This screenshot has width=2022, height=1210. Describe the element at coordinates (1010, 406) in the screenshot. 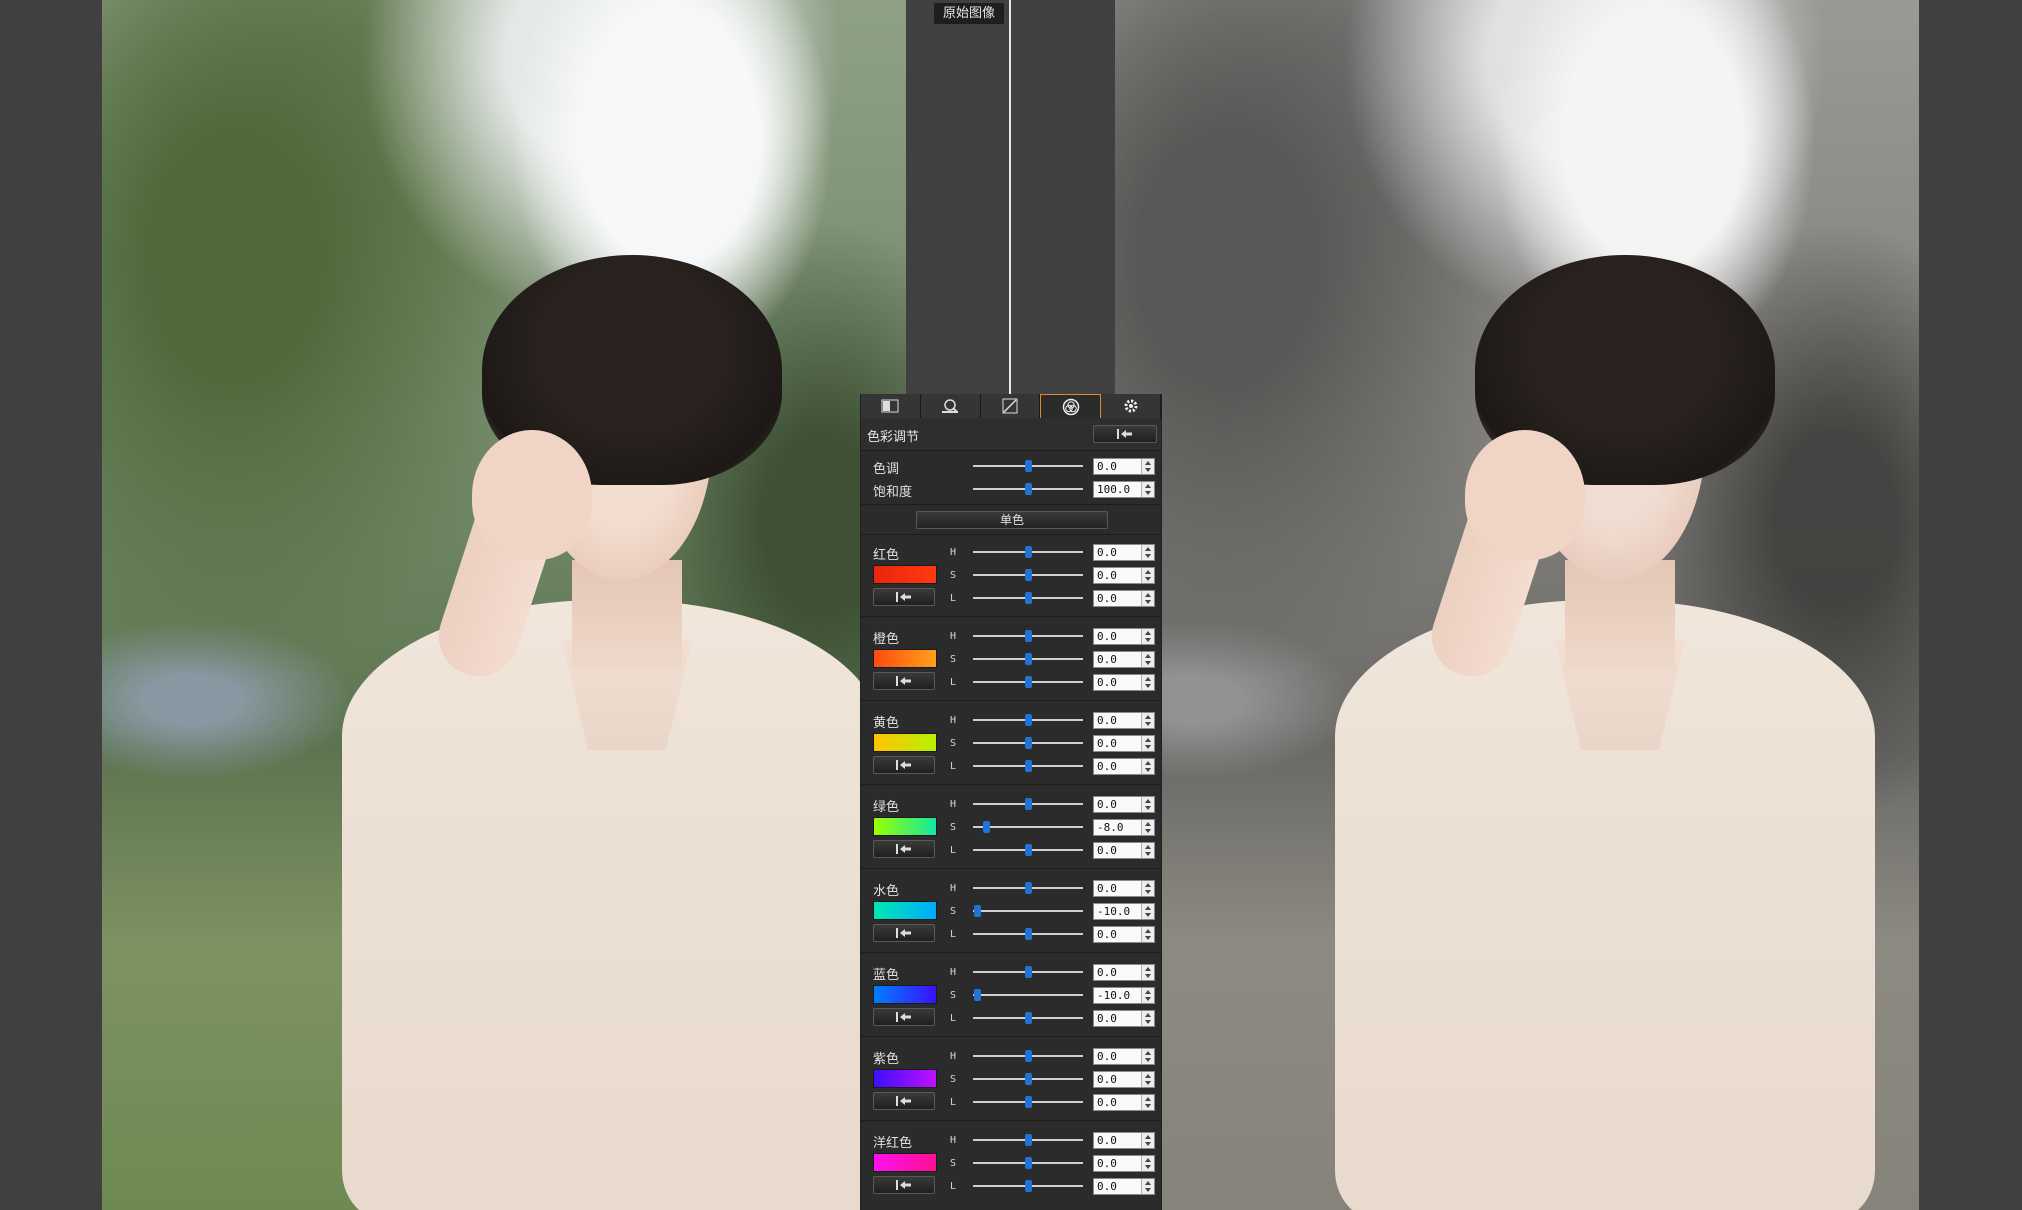

I see `tab-tone-curve` at that location.